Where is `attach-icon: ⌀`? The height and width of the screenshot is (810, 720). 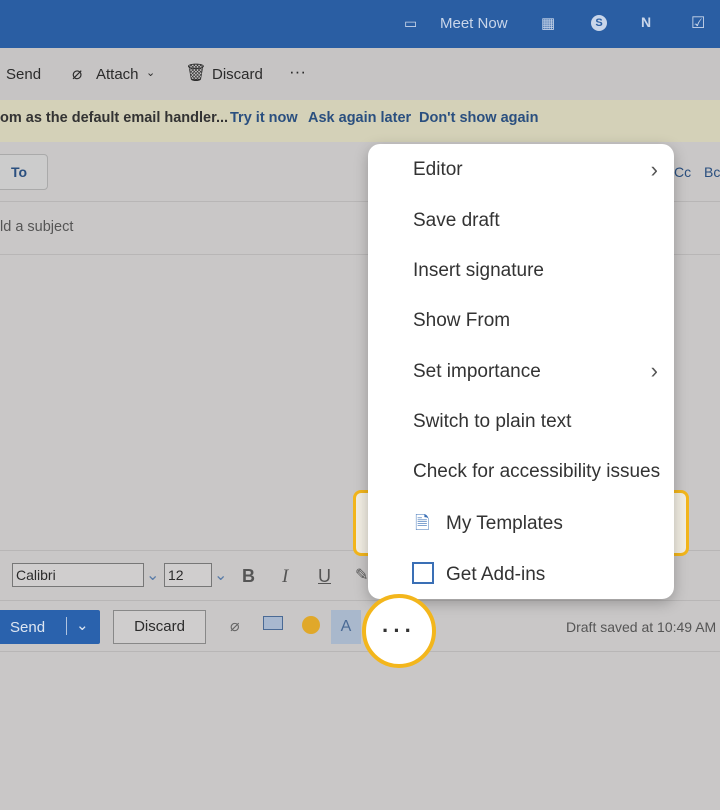 attach-icon: ⌀ is located at coordinates (235, 626).